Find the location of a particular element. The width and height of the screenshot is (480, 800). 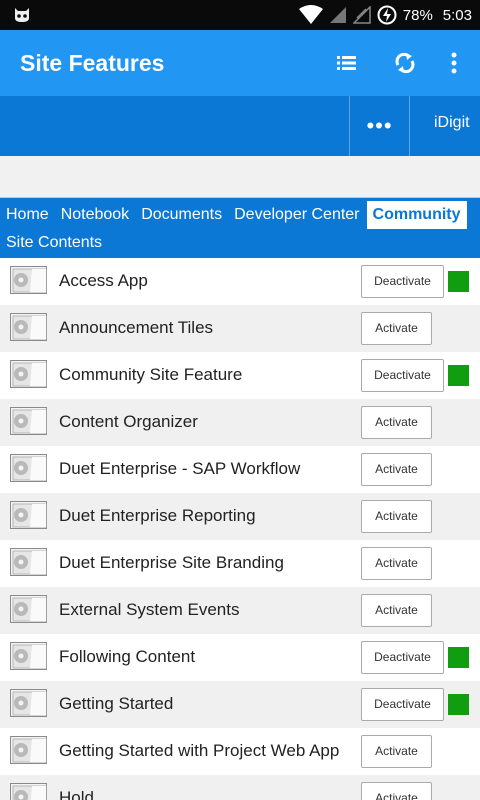

spacer is located at coordinates (240, 177).